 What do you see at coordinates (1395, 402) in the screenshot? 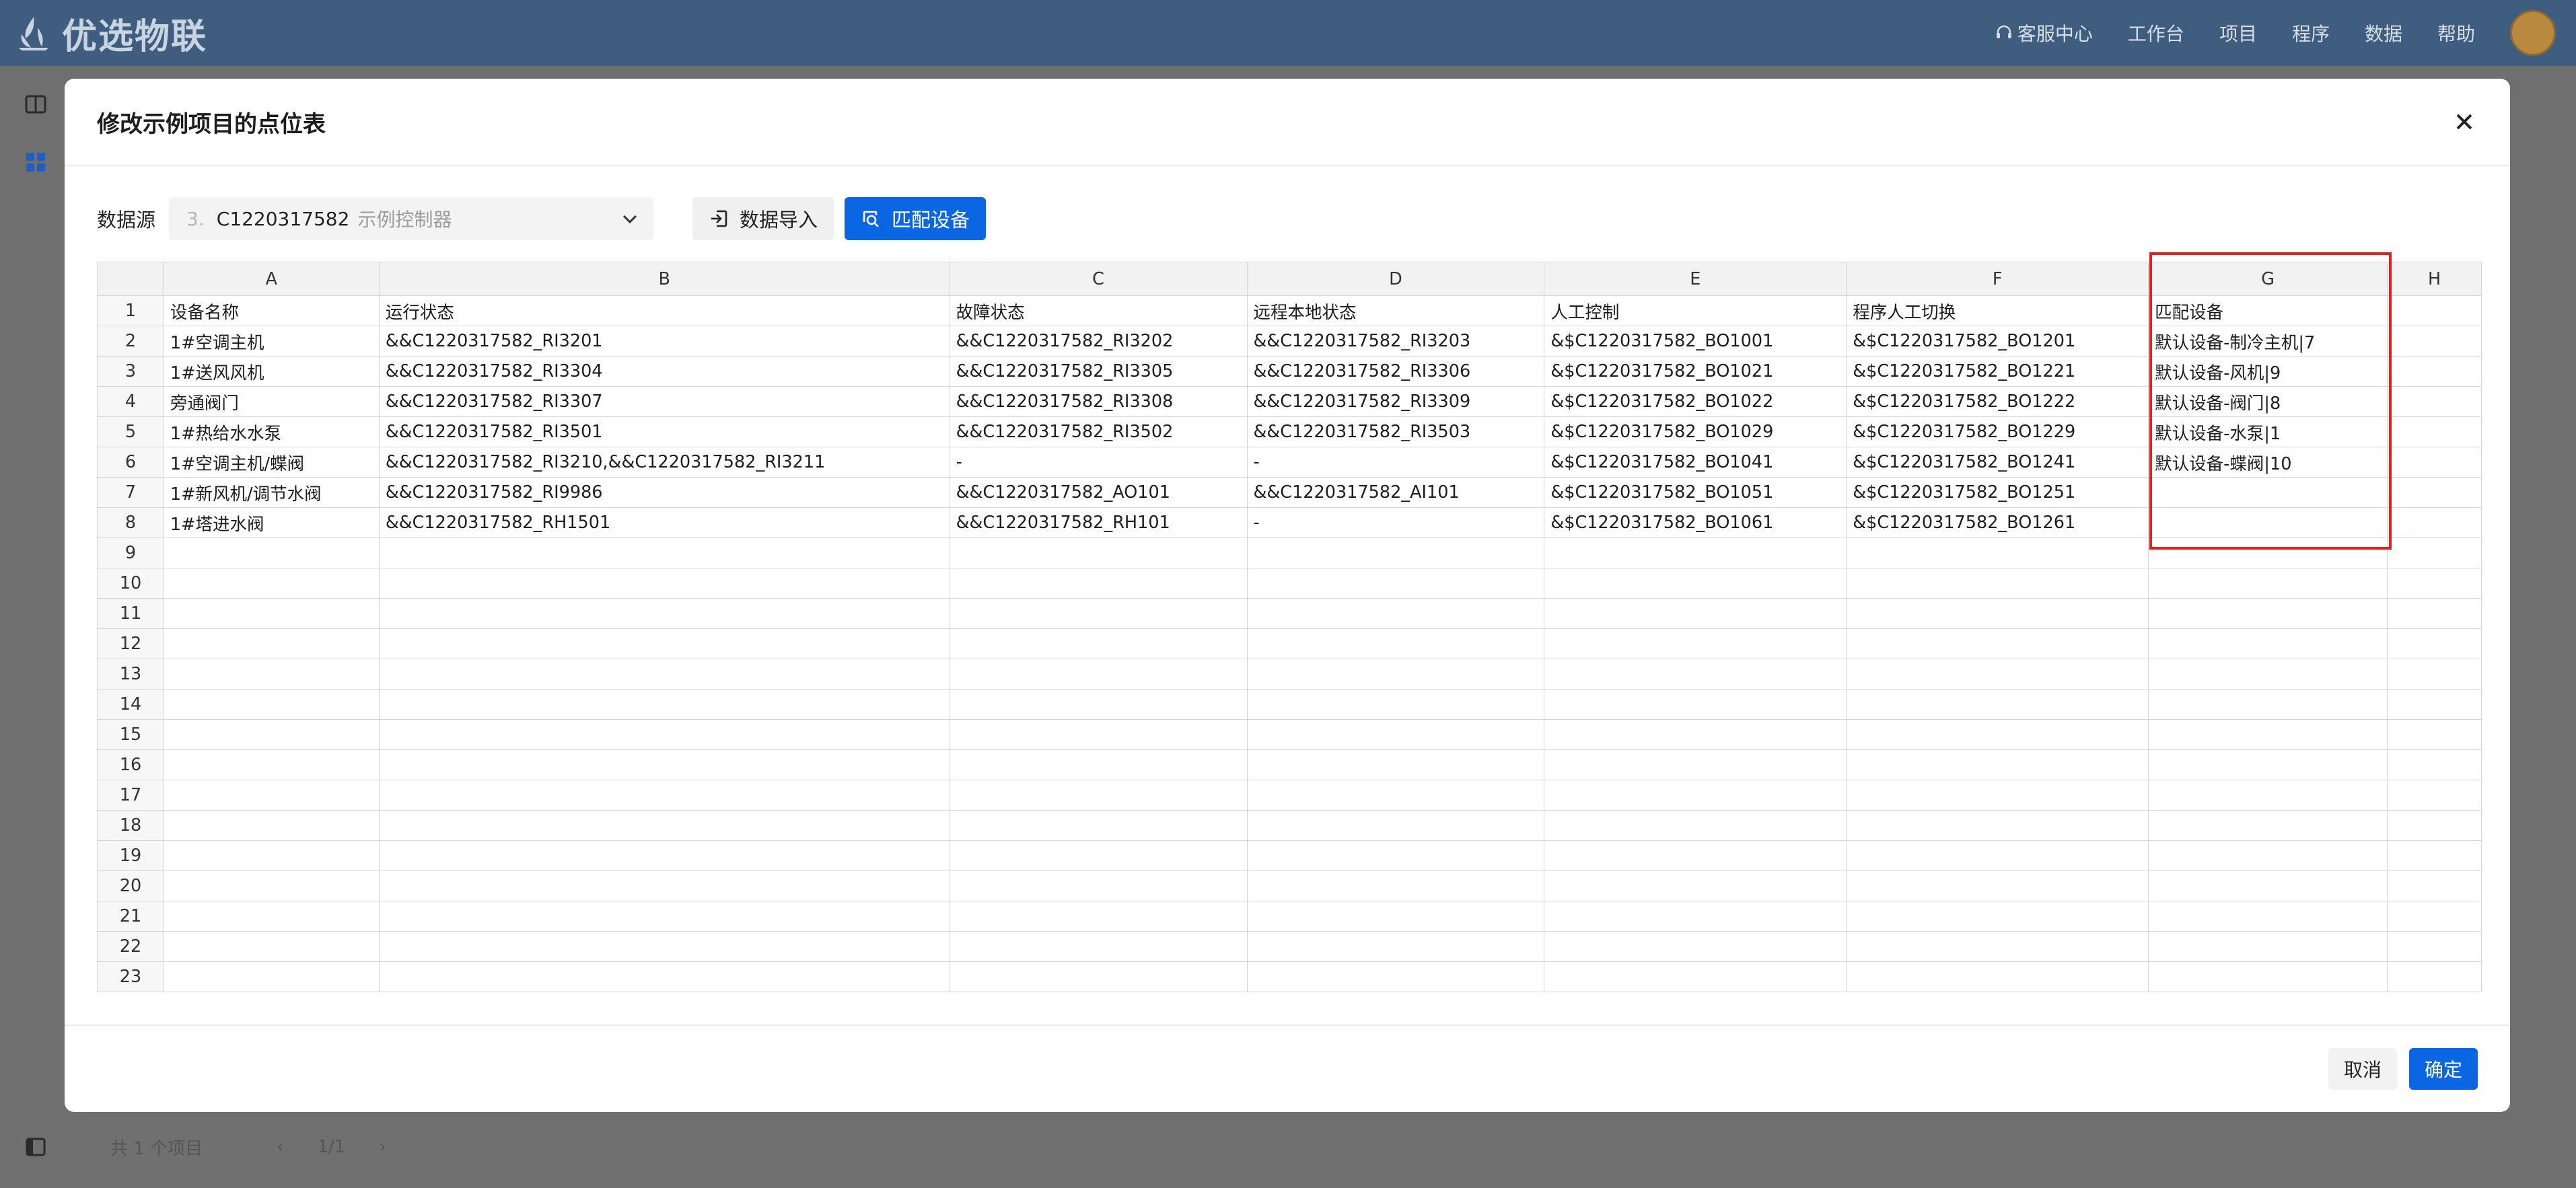
I see `table-cell: &&C1220317582_RI3309` at bounding box center [1395, 402].